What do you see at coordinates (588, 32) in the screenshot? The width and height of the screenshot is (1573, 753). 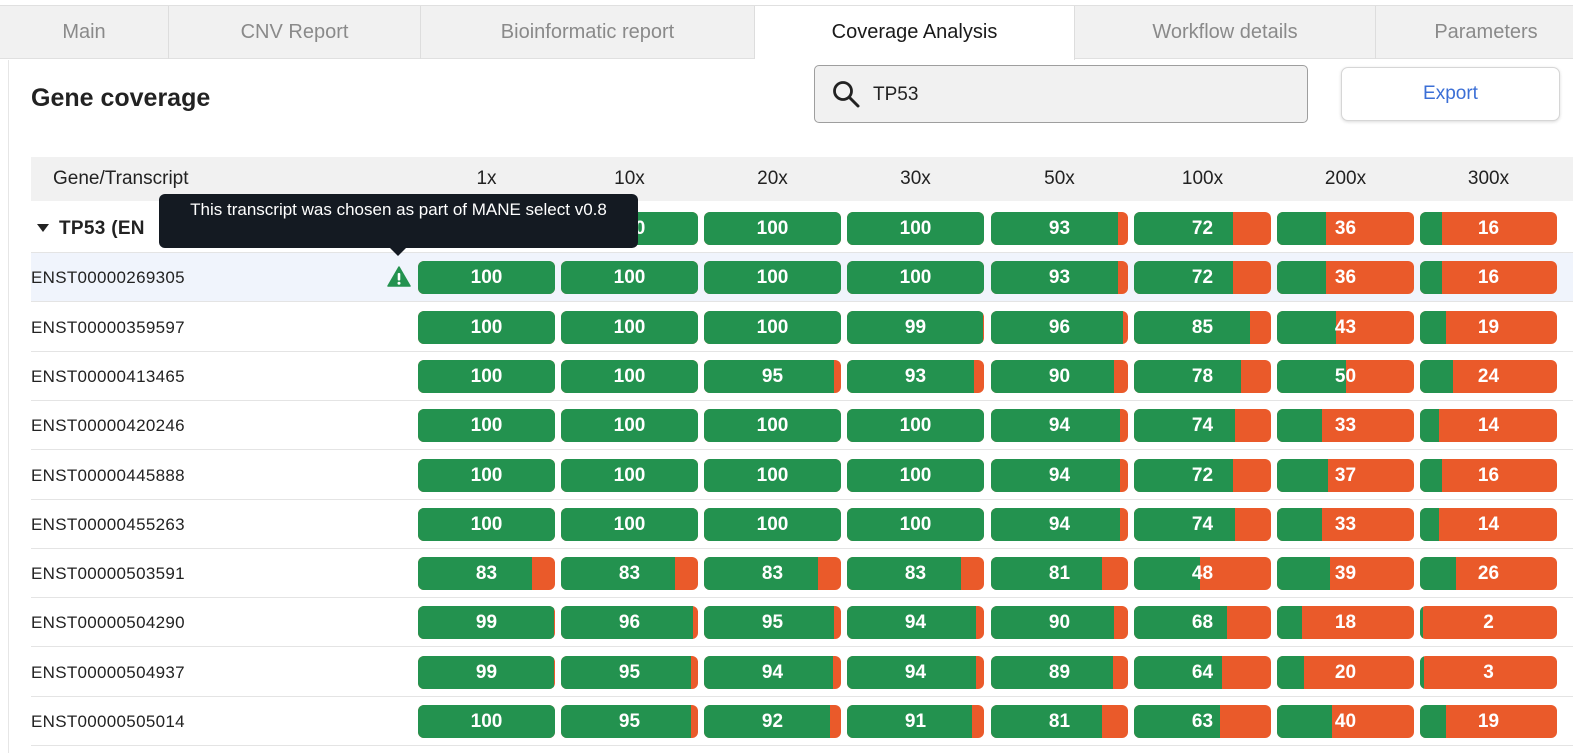 I see `tab-bioinformatic-report: Bioinformatic report` at bounding box center [588, 32].